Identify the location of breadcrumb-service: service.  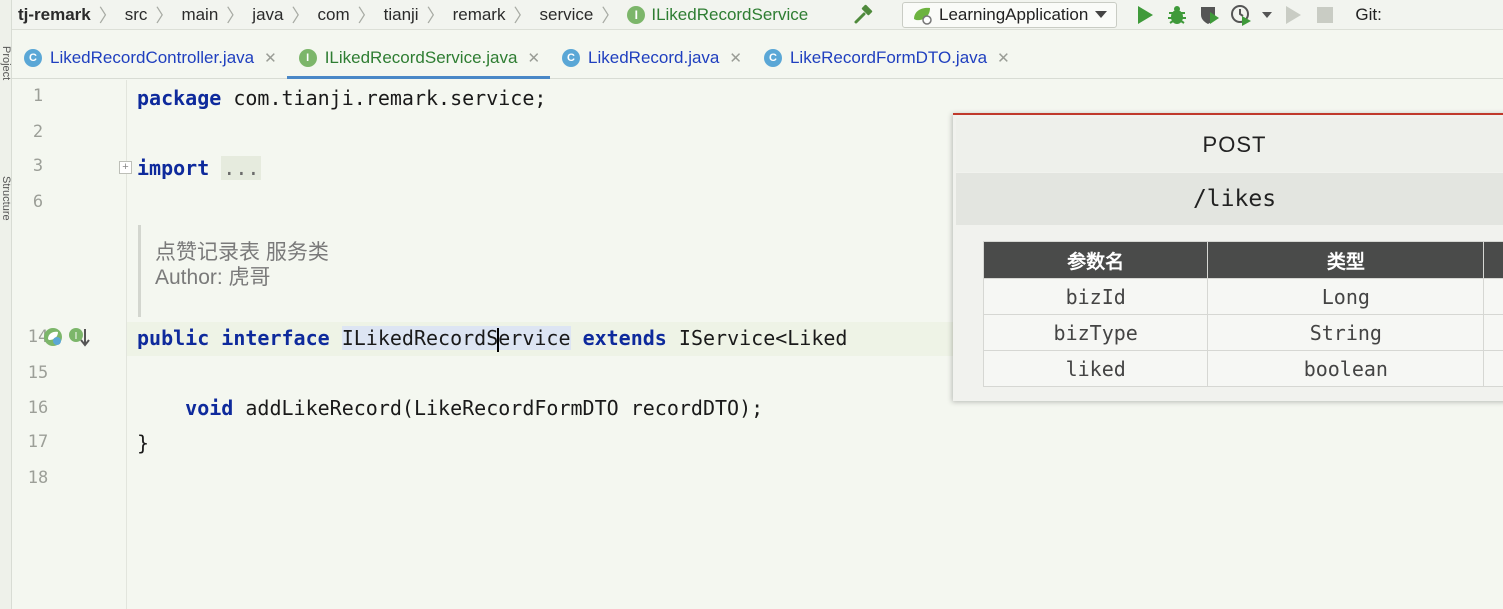
(566, 15).